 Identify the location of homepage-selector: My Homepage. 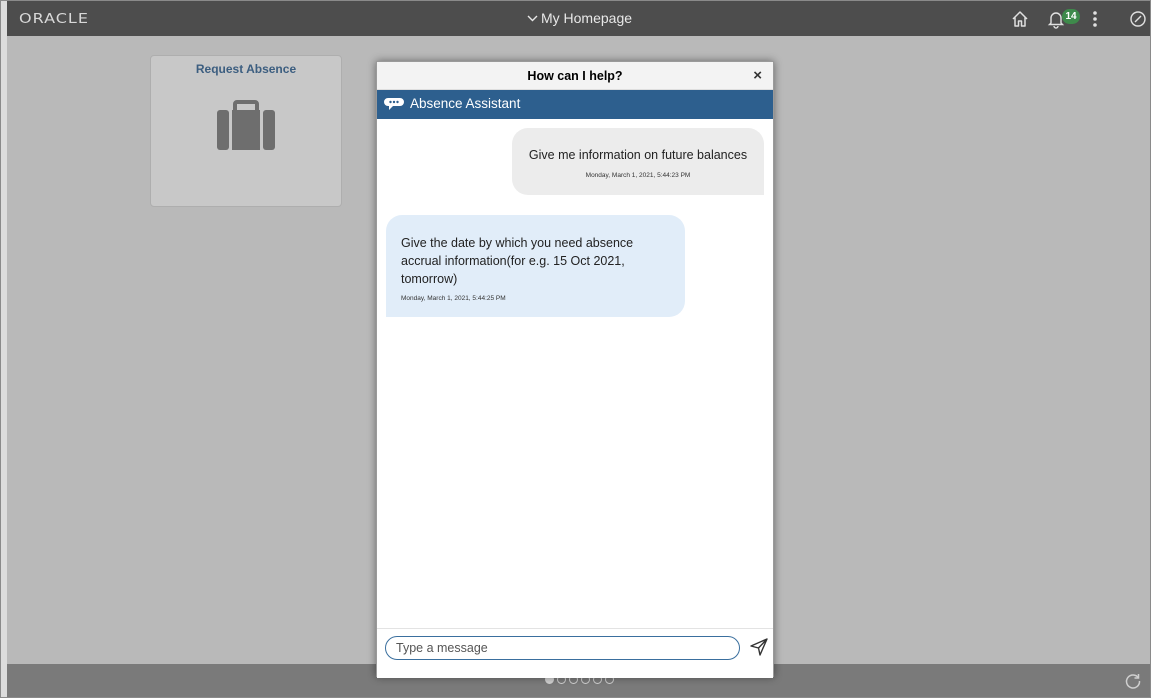
(578, 18).